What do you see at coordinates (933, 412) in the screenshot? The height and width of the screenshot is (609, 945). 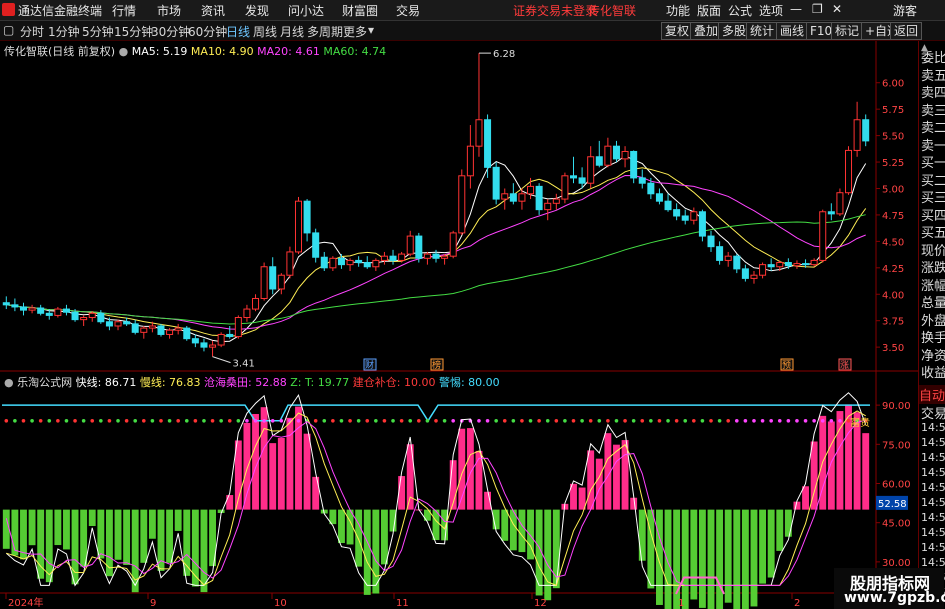 I see `trade-label: 交易` at bounding box center [933, 412].